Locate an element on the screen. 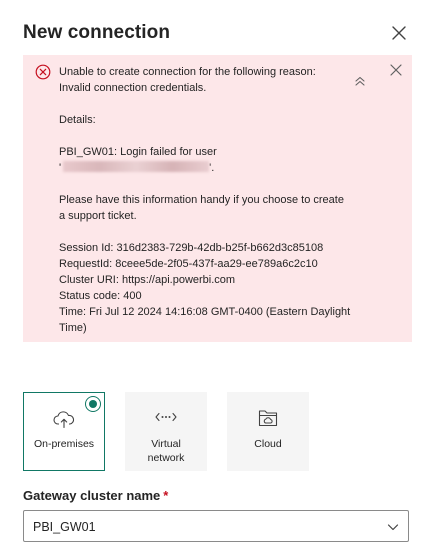 This screenshot has height=542, width=433. required-asterisk: * is located at coordinates (166, 495).